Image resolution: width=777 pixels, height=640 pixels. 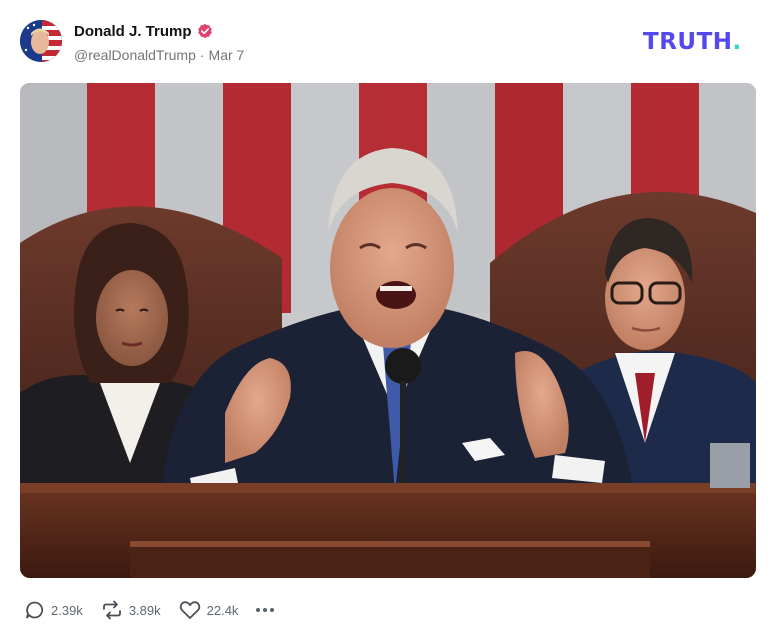 I want to click on more-options-icon, so click(x=265, y=610).